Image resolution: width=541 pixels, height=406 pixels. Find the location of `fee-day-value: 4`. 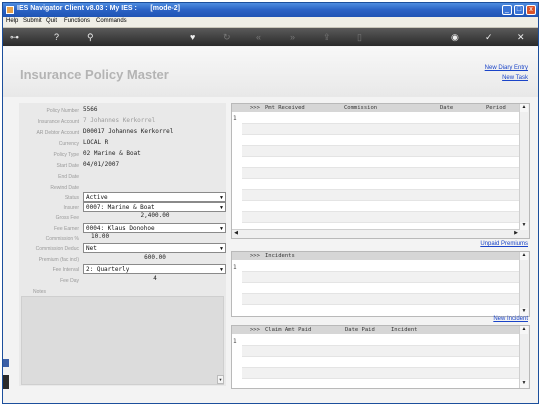

fee-day-value: 4 is located at coordinates (155, 278).